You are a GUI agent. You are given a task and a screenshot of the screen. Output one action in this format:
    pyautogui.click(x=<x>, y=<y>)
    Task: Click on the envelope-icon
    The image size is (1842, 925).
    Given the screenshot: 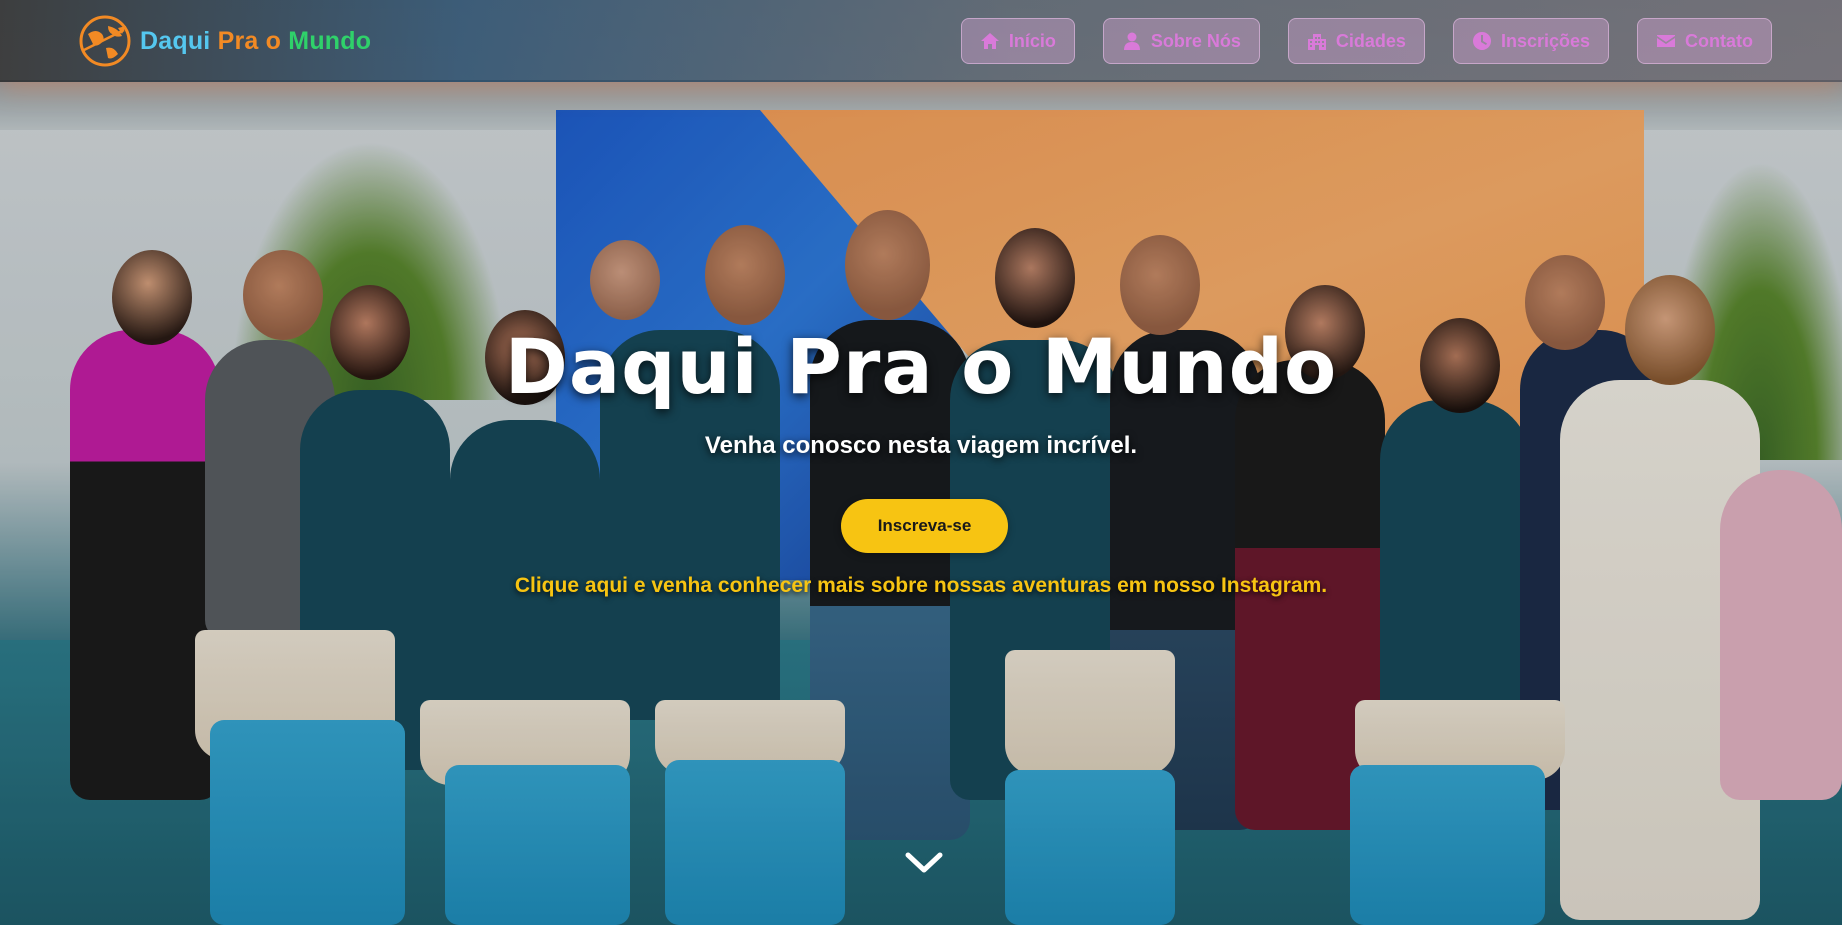 What is the action you would take?
    pyautogui.click(x=1666, y=41)
    